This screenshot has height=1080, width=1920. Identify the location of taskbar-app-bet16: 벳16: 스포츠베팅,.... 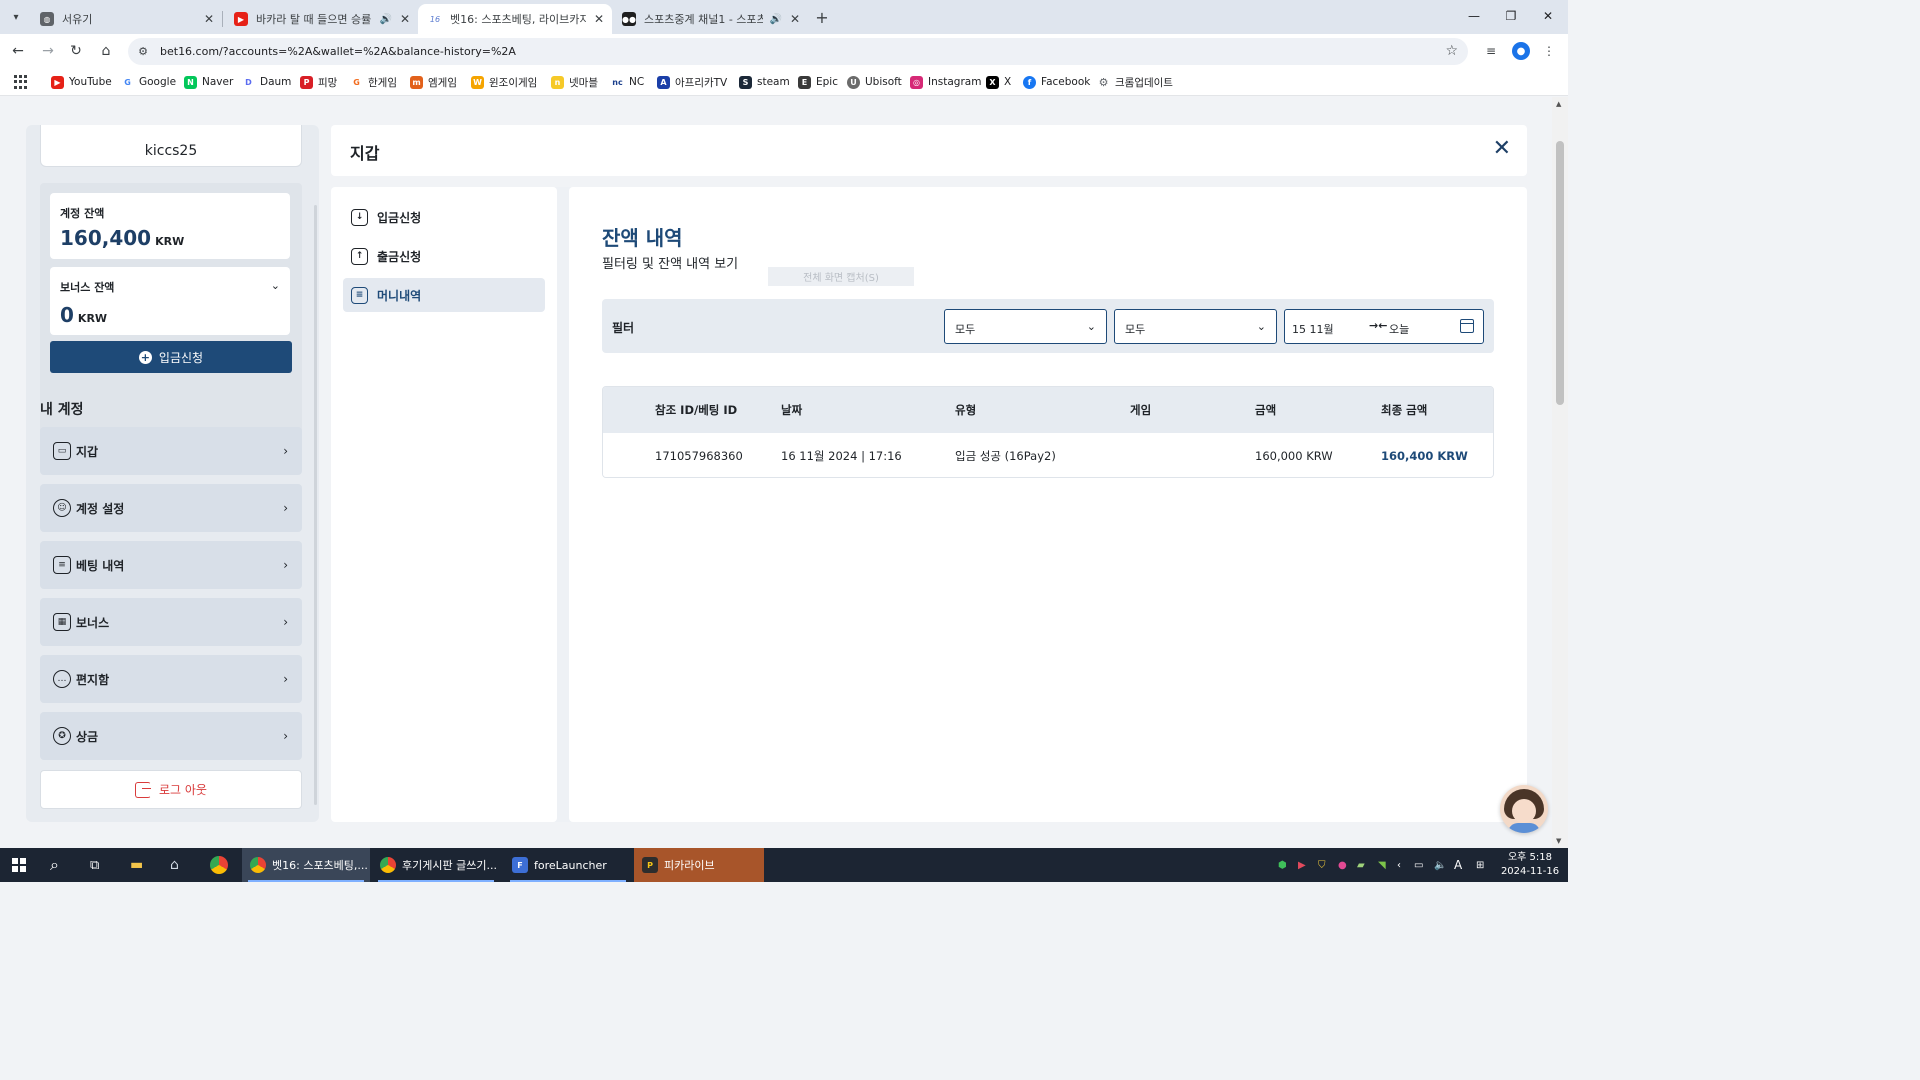
(306, 865).